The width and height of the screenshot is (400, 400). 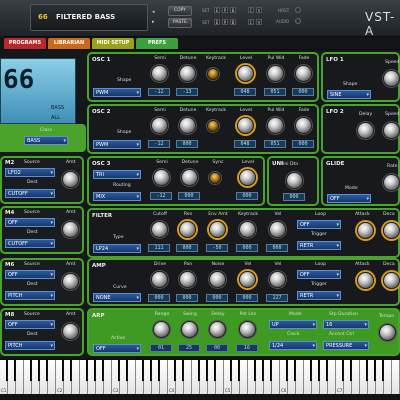 I want to click on arp-clock-dropdown: 1/24, so click(x=293, y=345).